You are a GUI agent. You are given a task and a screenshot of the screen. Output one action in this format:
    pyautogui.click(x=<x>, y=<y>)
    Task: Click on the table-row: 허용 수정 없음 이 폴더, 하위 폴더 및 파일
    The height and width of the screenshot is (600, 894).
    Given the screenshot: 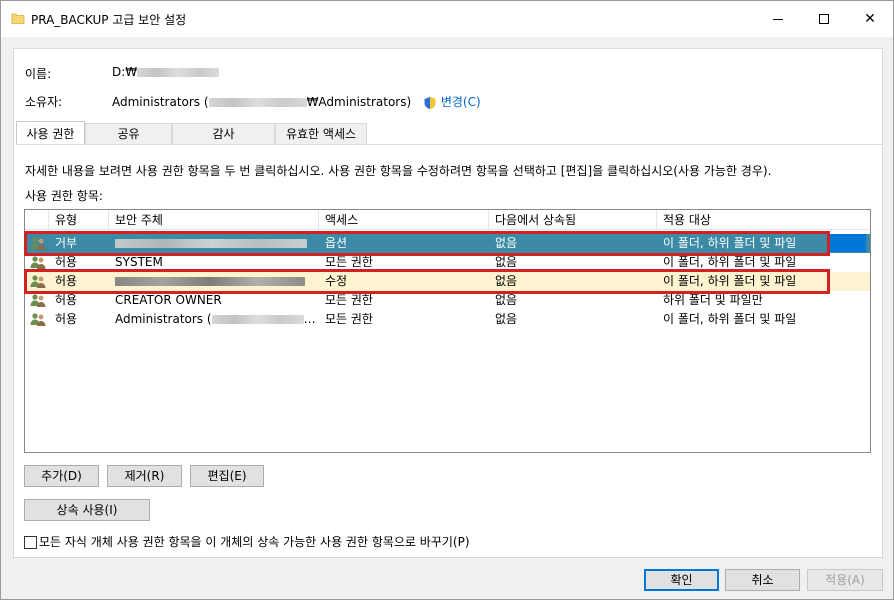 What is the action you would take?
    pyautogui.click(x=447, y=281)
    